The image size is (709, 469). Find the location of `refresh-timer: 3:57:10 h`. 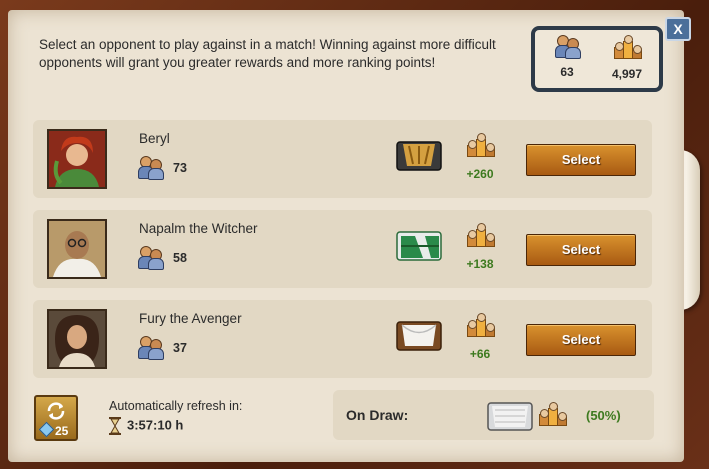

refresh-timer: 3:57:10 h is located at coordinates (146, 426).